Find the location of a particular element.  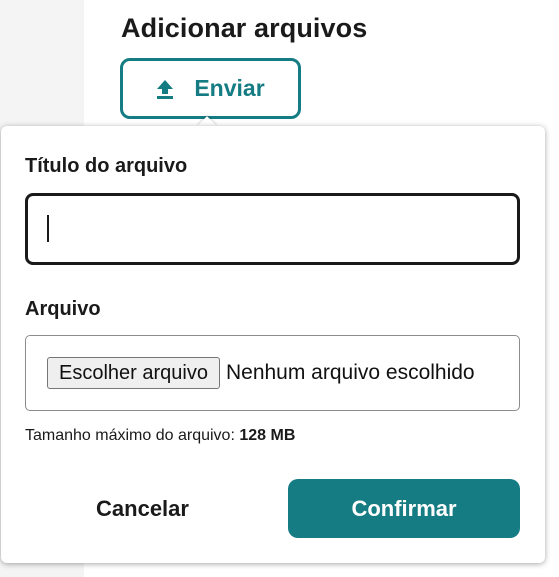

max-size-hint: Tamanho máximo do arquivo: 128 MB is located at coordinates (160, 436).